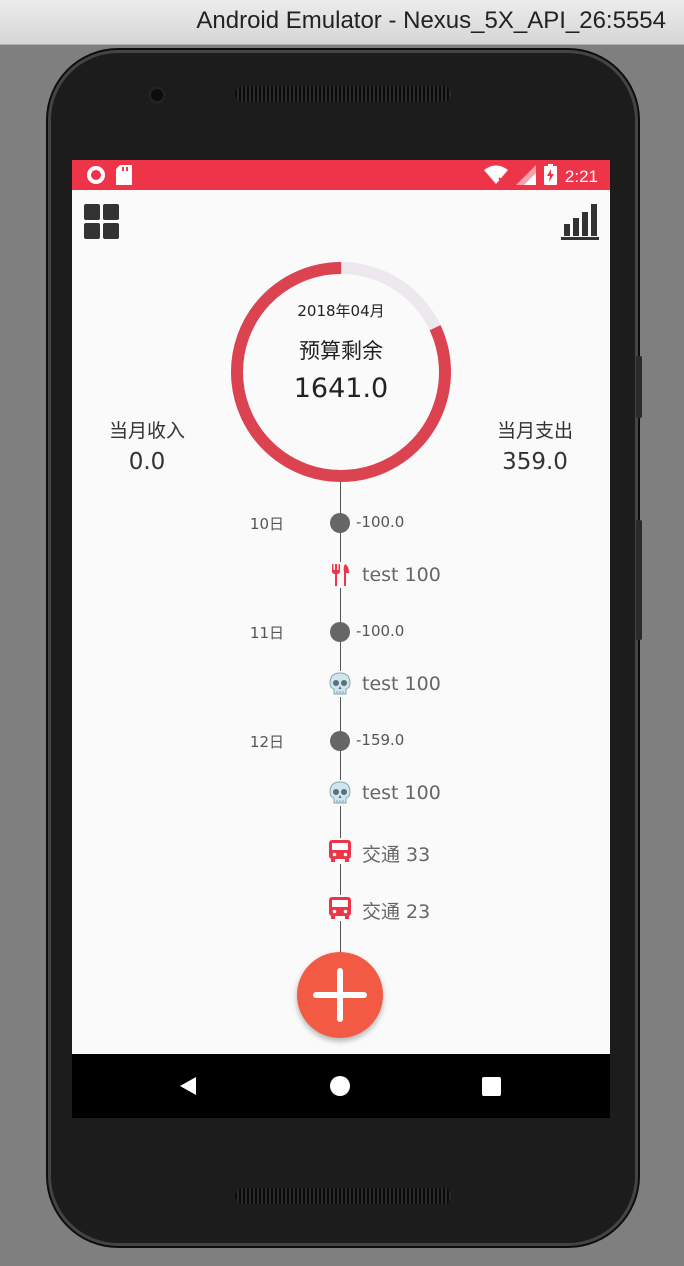 The width and height of the screenshot is (684, 1266). I want to click on expense-stat: 当月支出 359.0, so click(535, 445).